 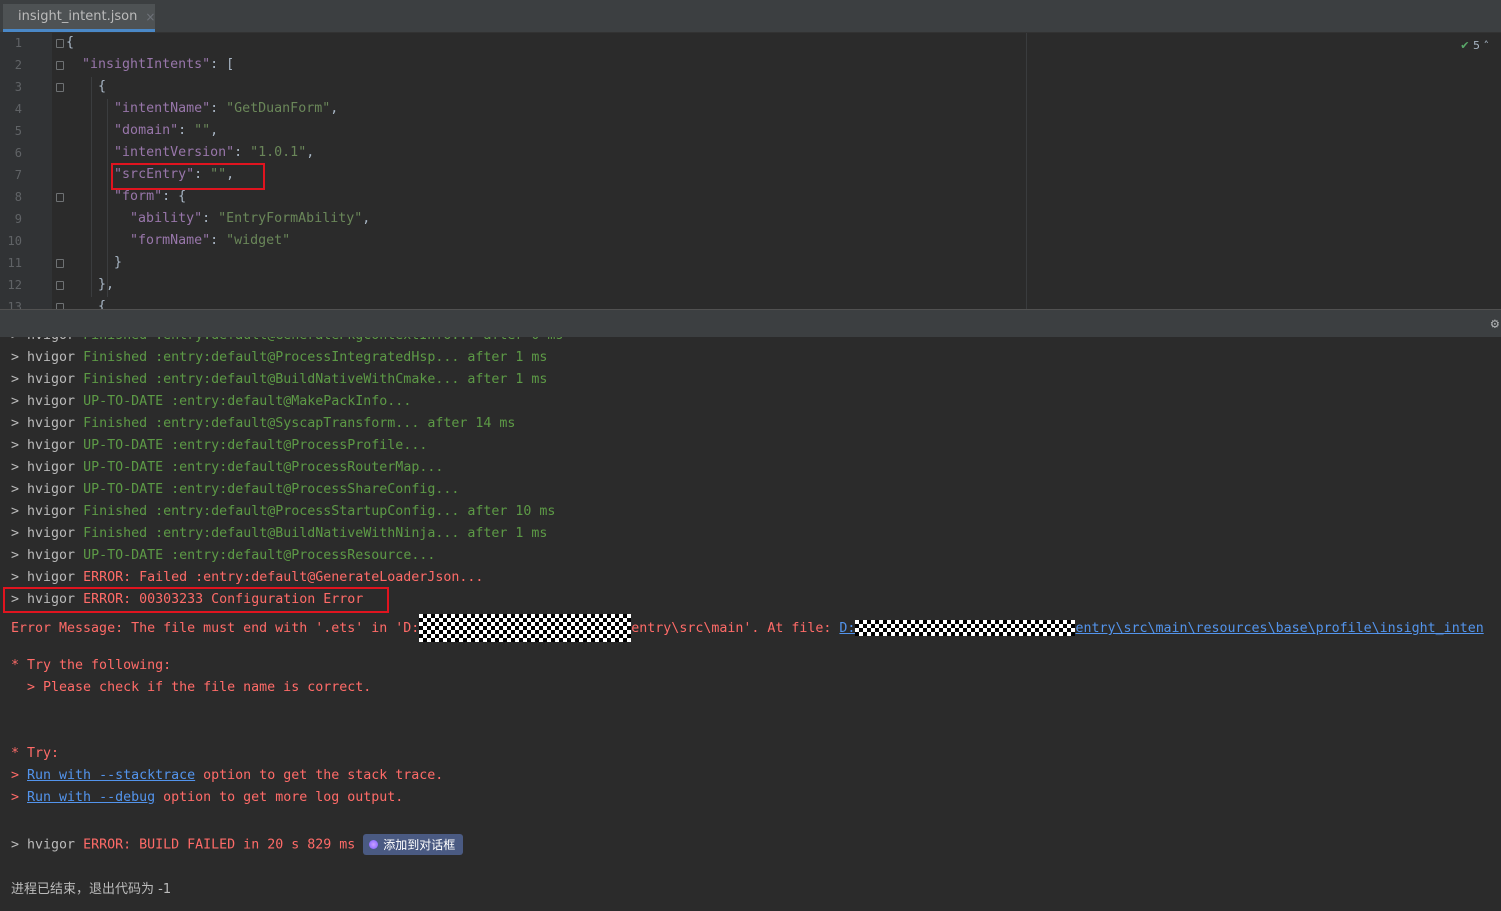 I want to click on code-line-8: "form": {, so click(x=150, y=196).